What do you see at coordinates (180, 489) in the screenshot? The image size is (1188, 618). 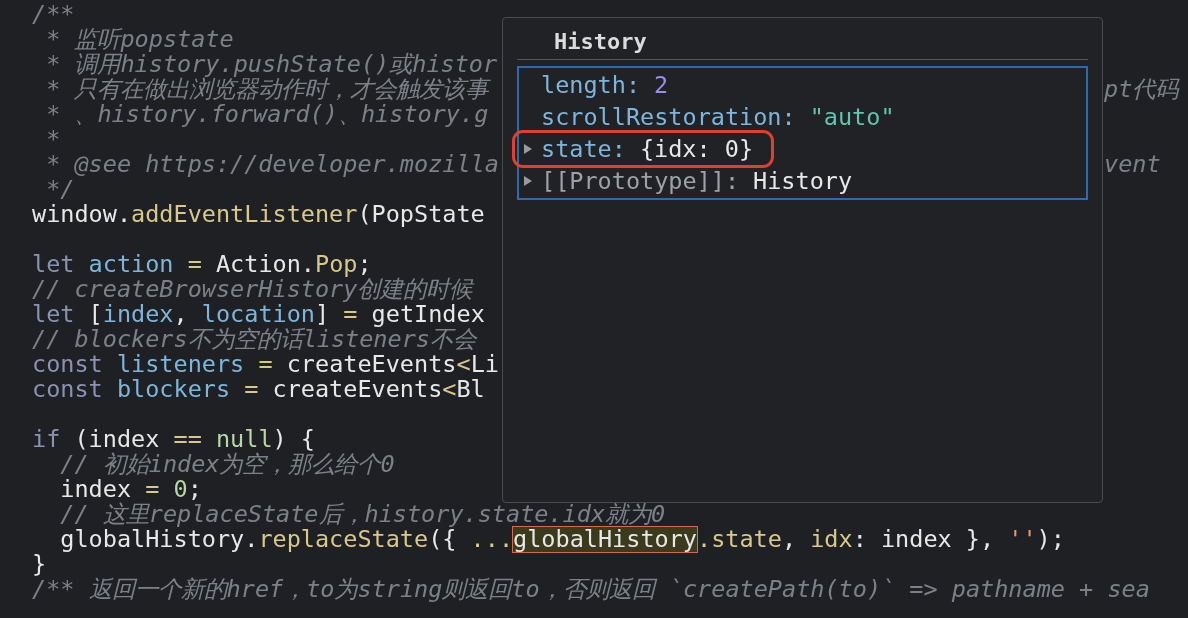 I see `code-token: 0` at bounding box center [180, 489].